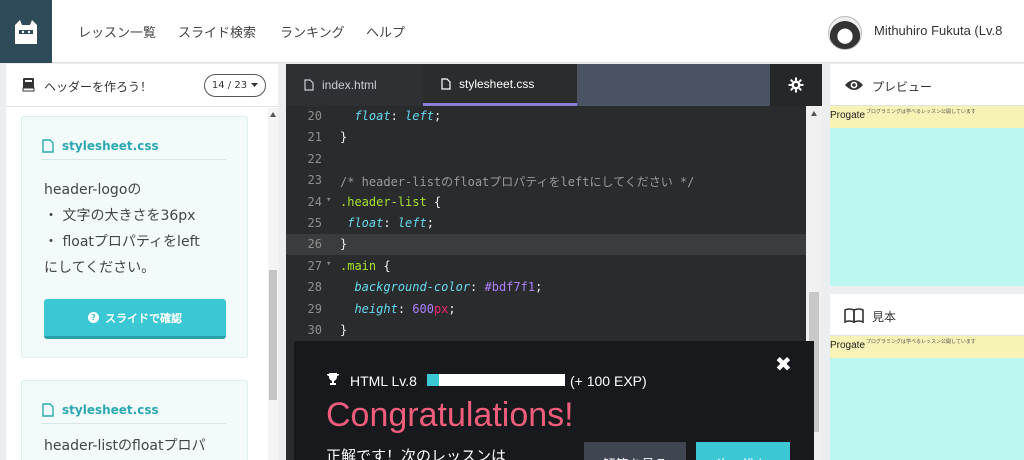 Image resolution: width=1024 pixels, height=460 pixels. What do you see at coordinates (314, 265) in the screenshot?
I see `line-number: 27` at bounding box center [314, 265].